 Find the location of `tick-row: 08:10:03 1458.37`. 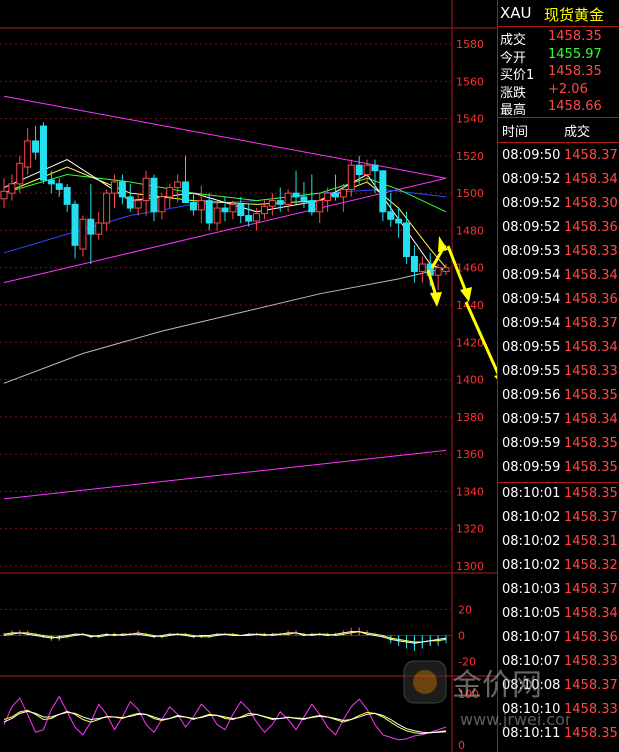

tick-row: 08:10:03 1458.37 is located at coordinates (558, 594).